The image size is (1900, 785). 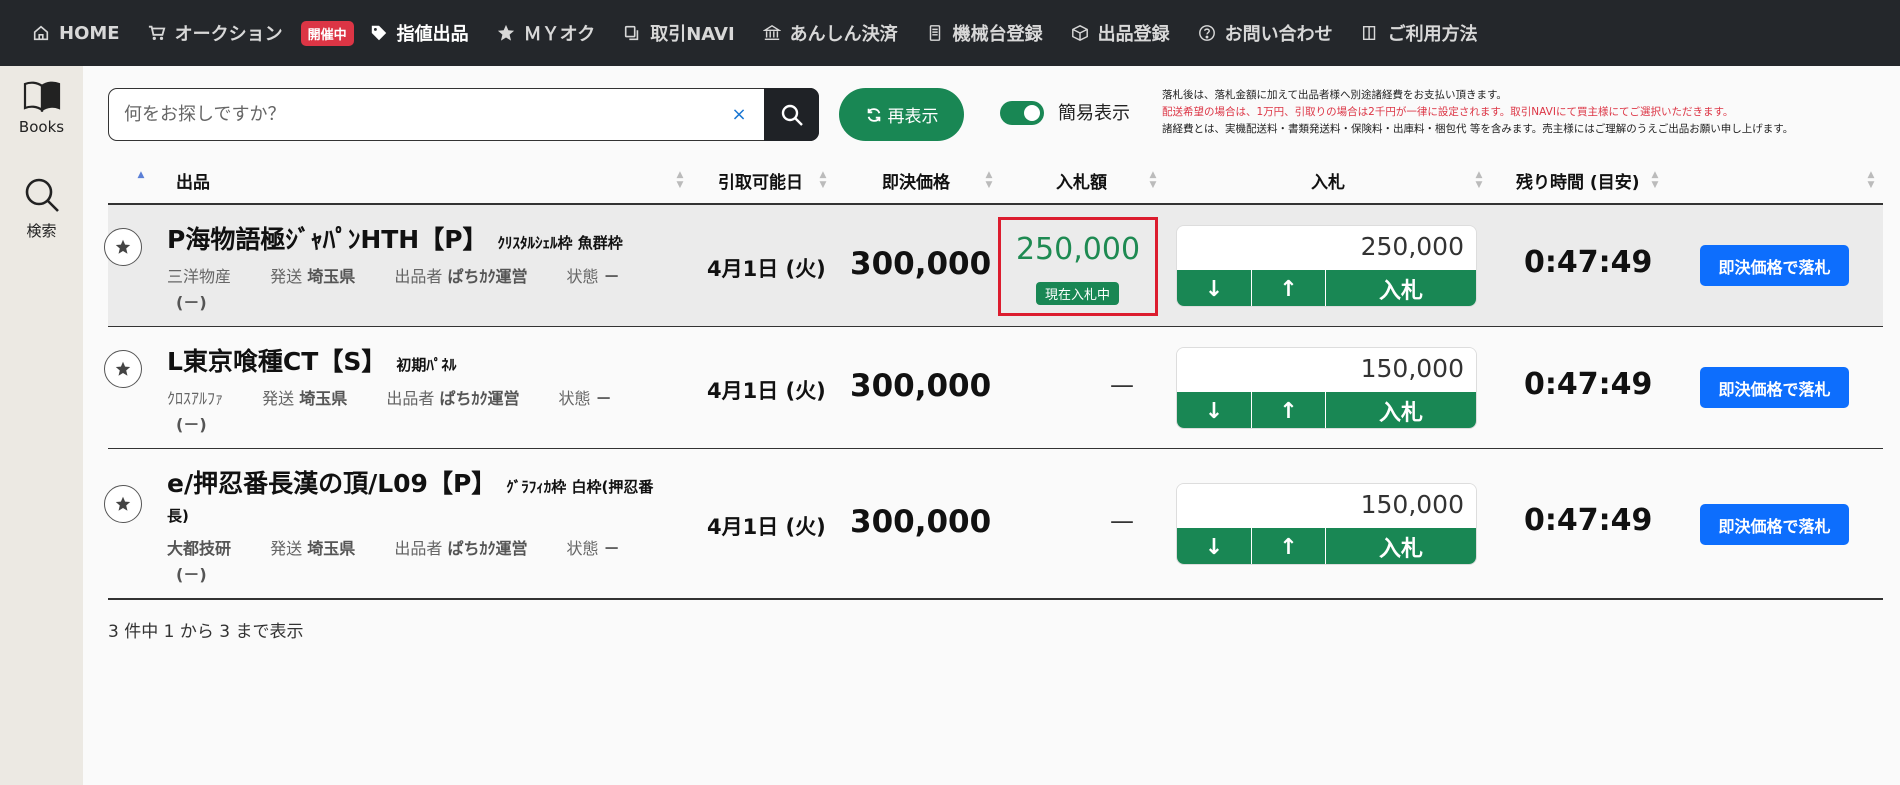 What do you see at coordinates (389, 397) in the screenshot?
I see `item-meta: ｸﾛｽｱﾙﾌｧ 発送 埼玉県 出品者 ぱちｶｸ運営 状態 －` at bounding box center [389, 397].